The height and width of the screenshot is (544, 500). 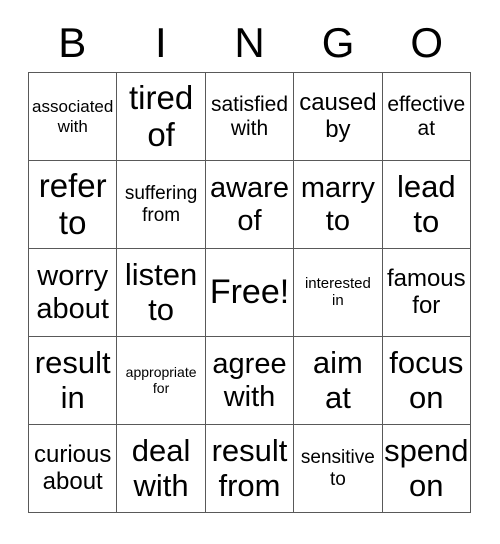 I want to click on bingo-cell-text: result from, so click(x=249, y=467).